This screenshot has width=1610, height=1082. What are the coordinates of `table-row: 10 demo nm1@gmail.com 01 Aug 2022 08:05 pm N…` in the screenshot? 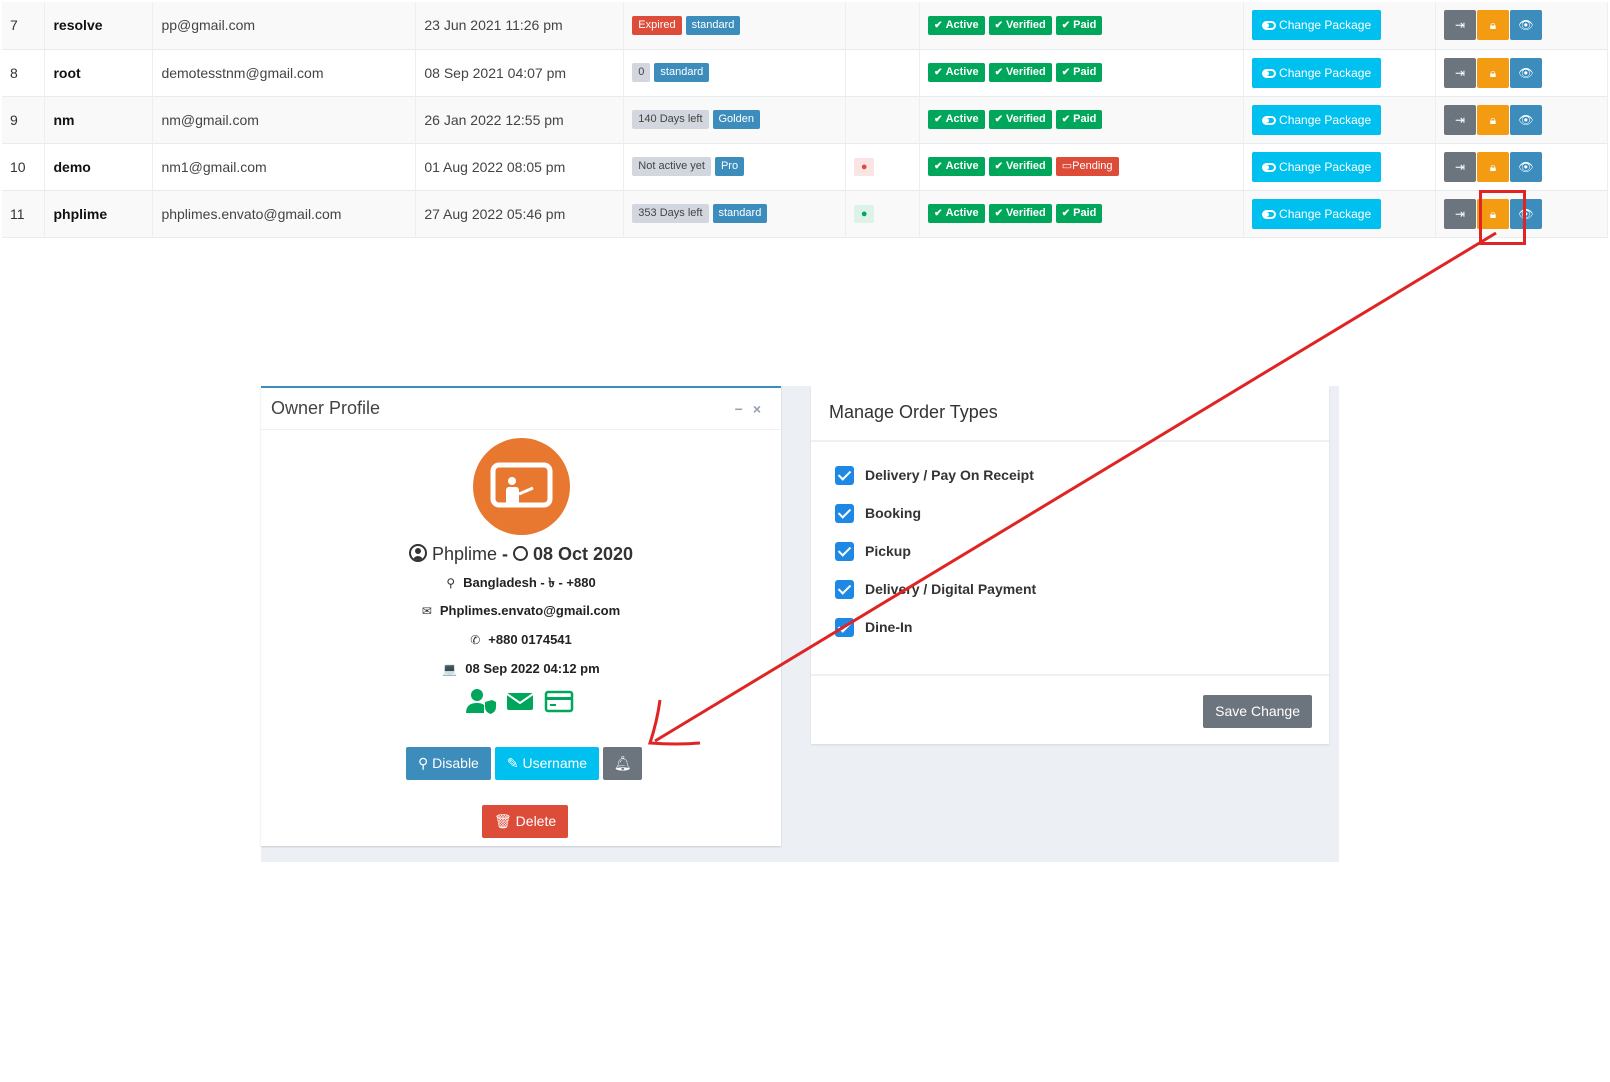 It's located at (805, 166).